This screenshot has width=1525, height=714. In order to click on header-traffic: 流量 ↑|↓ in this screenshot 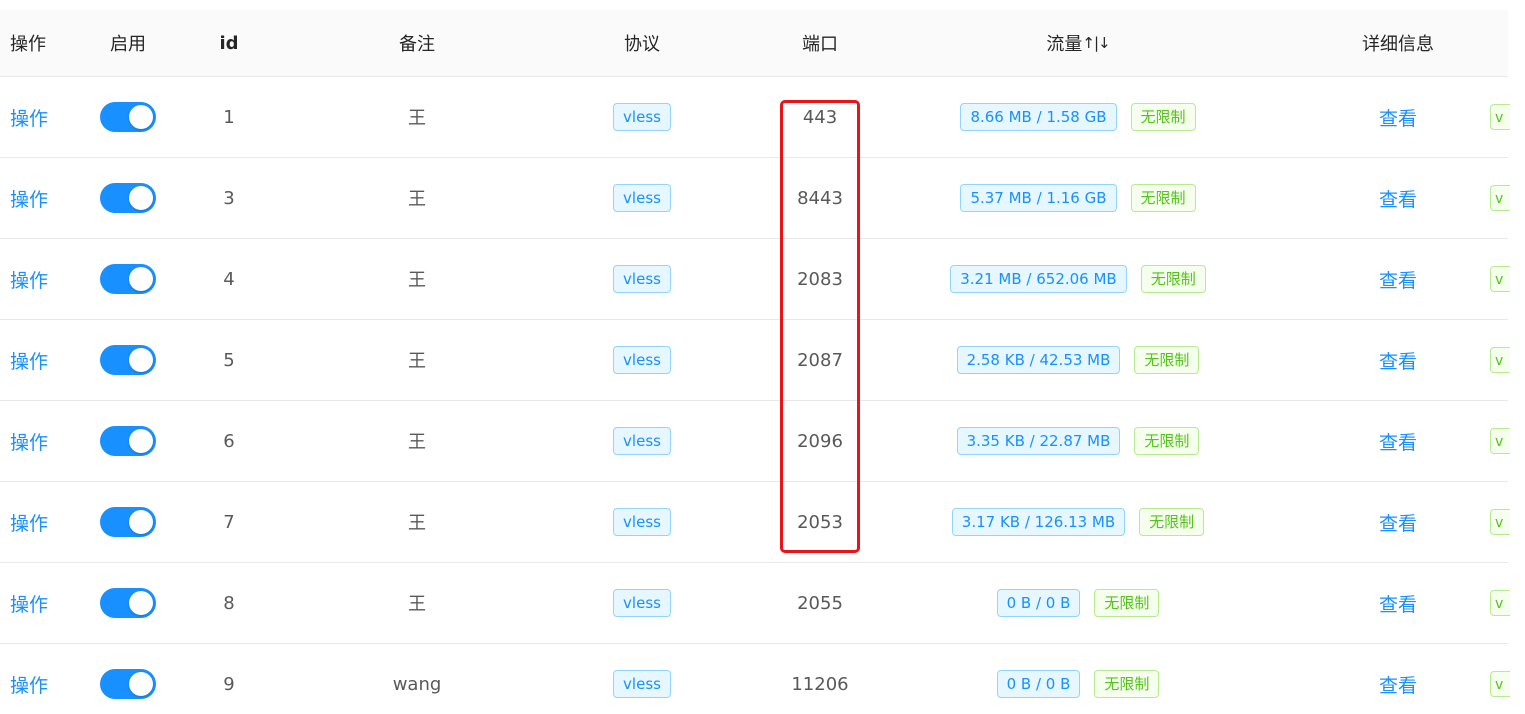, I will do `click(1078, 43)`.